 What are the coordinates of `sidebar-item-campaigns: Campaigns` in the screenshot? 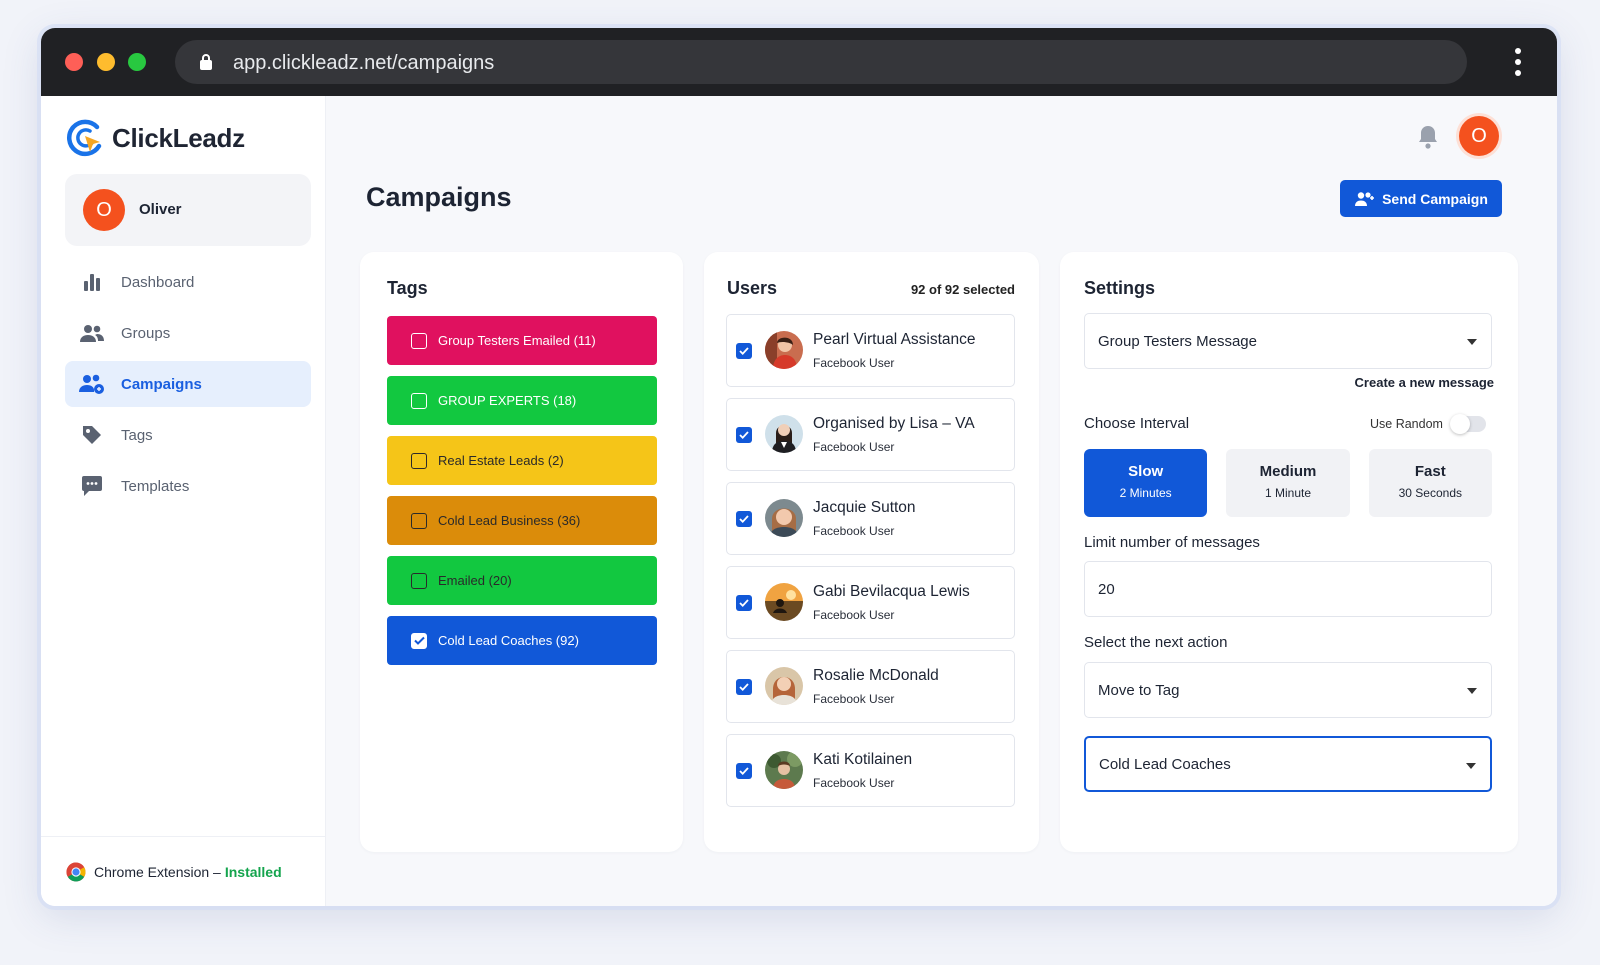 It's located at (188, 384).